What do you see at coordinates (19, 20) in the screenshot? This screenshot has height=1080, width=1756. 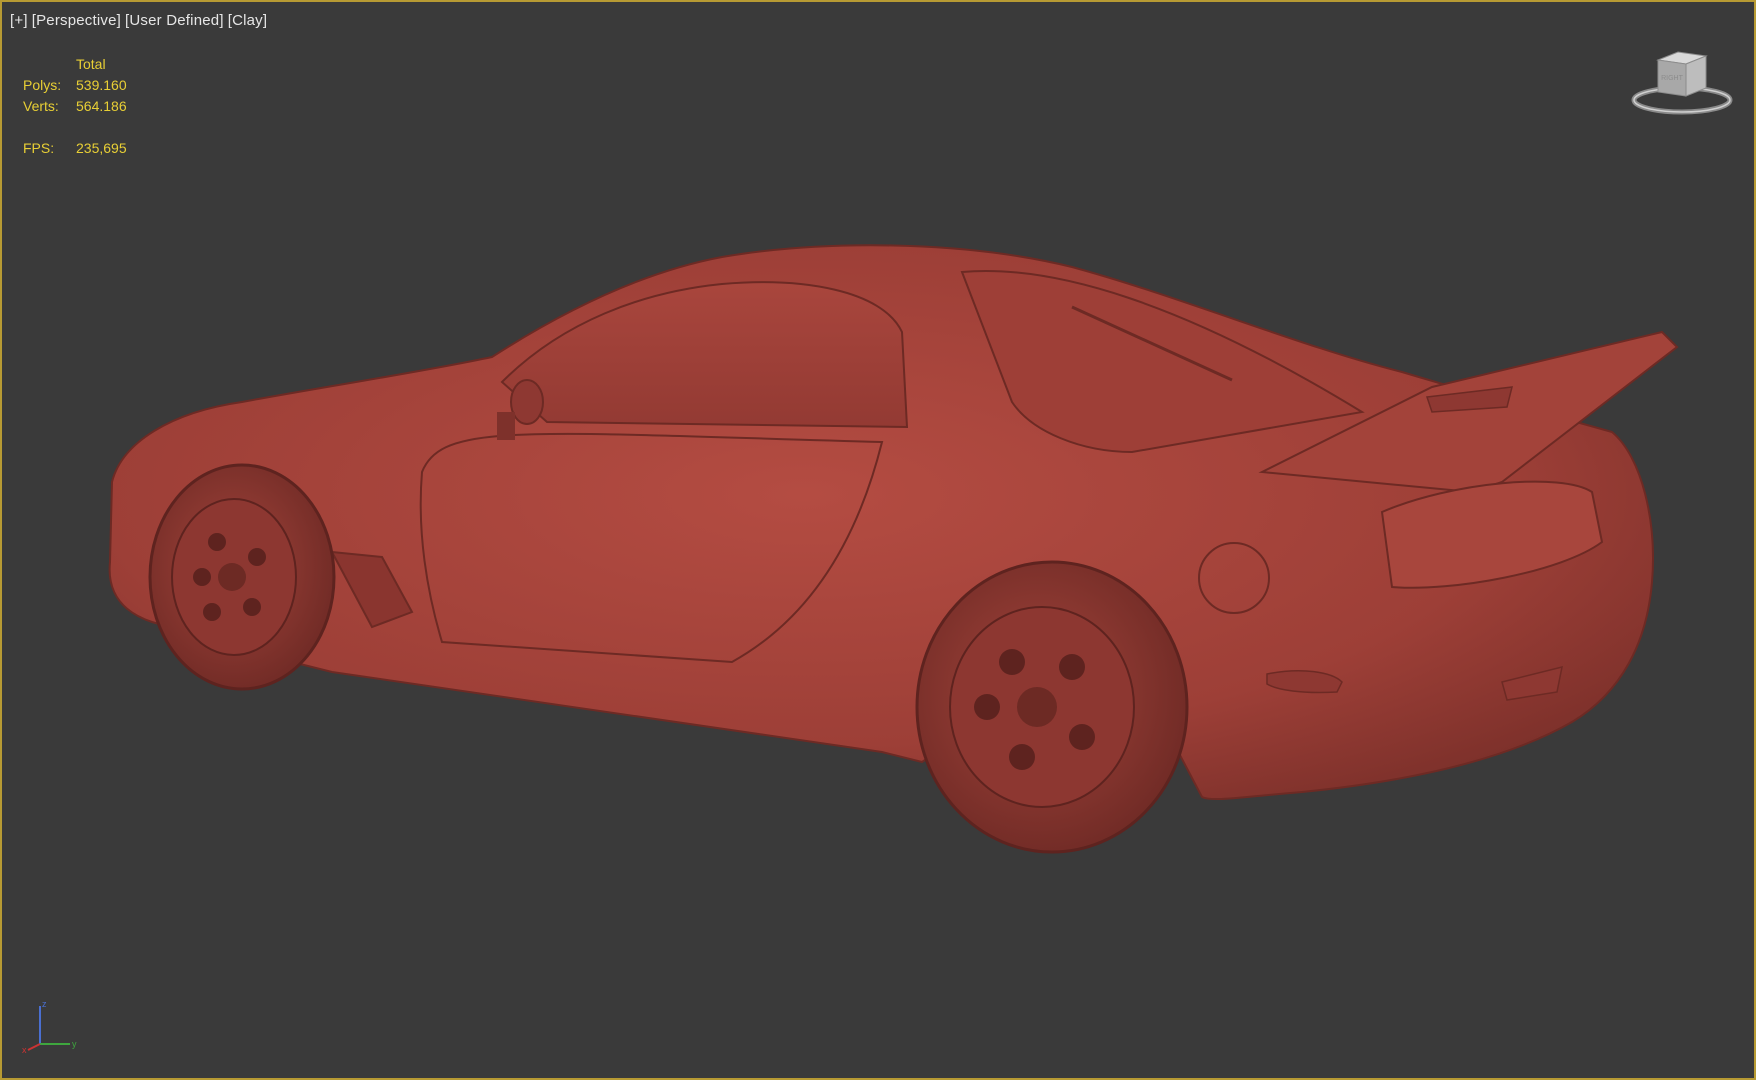 I see `viewport-menu-plus: [+]` at bounding box center [19, 20].